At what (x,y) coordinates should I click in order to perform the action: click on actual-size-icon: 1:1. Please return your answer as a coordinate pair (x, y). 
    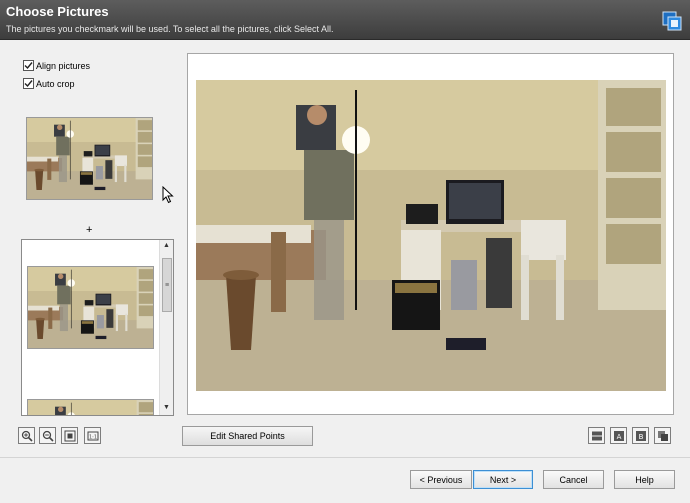
    Looking at the image, I should click on (92, 435).